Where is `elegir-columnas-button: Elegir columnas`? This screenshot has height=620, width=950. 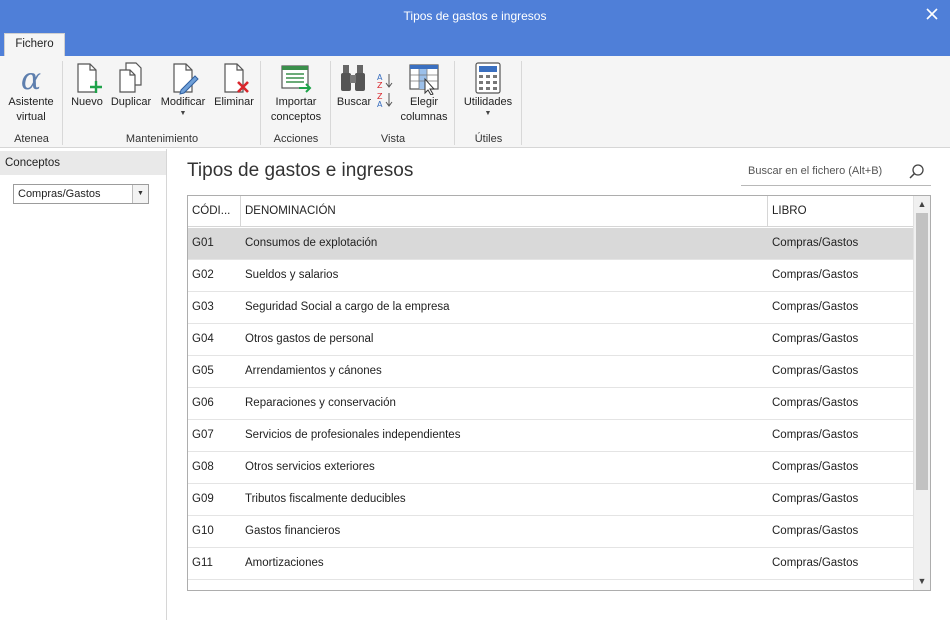 elegir-columnas-button: Elegir columnas is located at coordinates (424, 92).